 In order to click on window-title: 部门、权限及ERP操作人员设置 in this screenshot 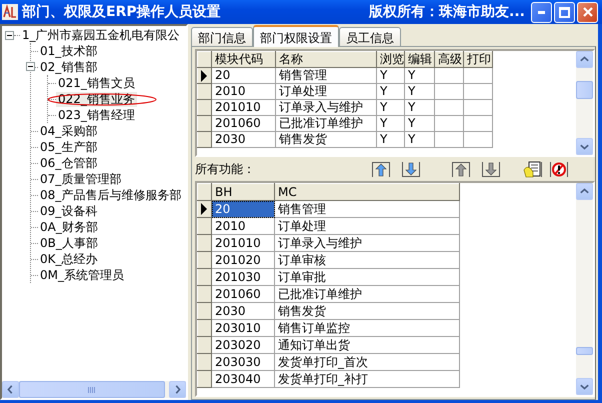, I will do `click(121, 12)`.